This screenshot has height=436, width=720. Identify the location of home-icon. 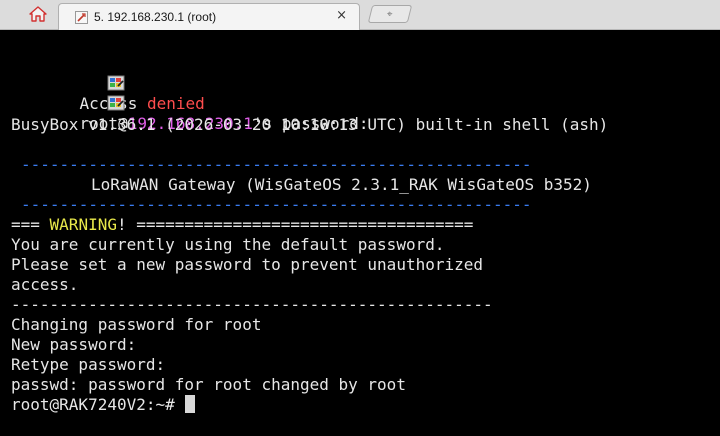
(38, 16).